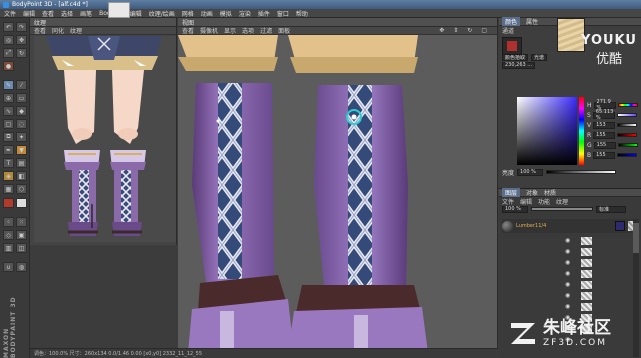 This screenshot has height=358, width=641. I want to click on pen-icon: ✒, so click(8, 150).